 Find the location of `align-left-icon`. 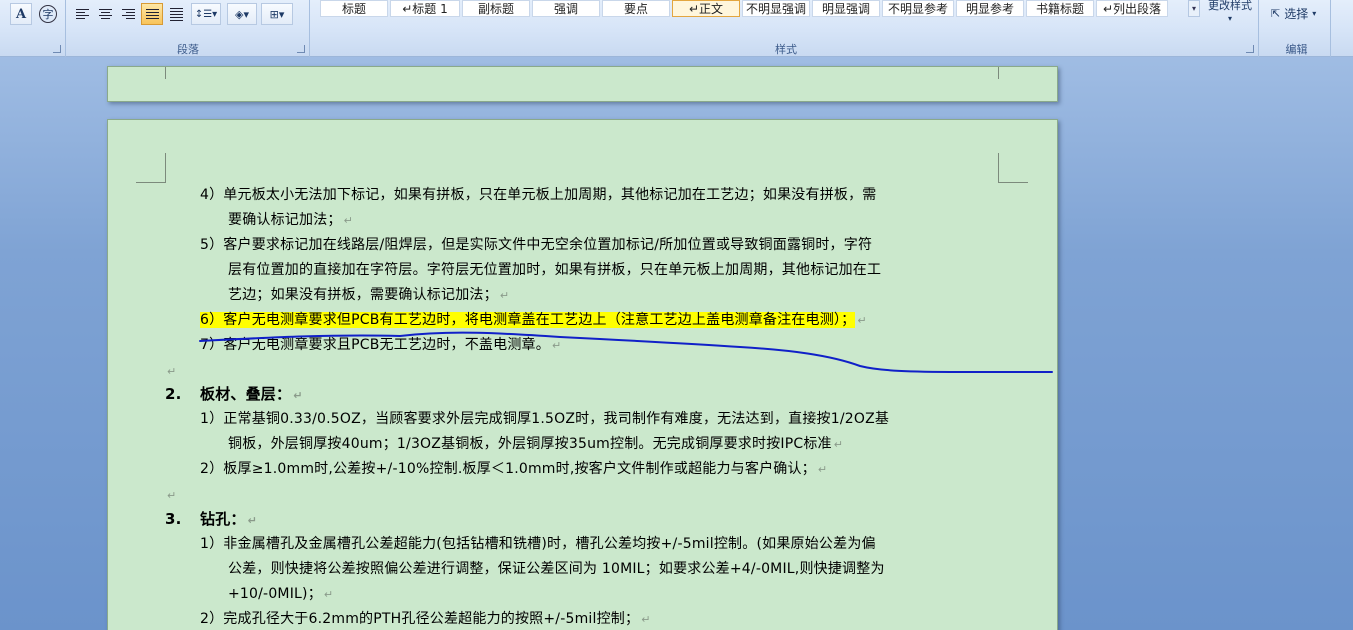

align-left-icon is located at coordinates (82, 14).